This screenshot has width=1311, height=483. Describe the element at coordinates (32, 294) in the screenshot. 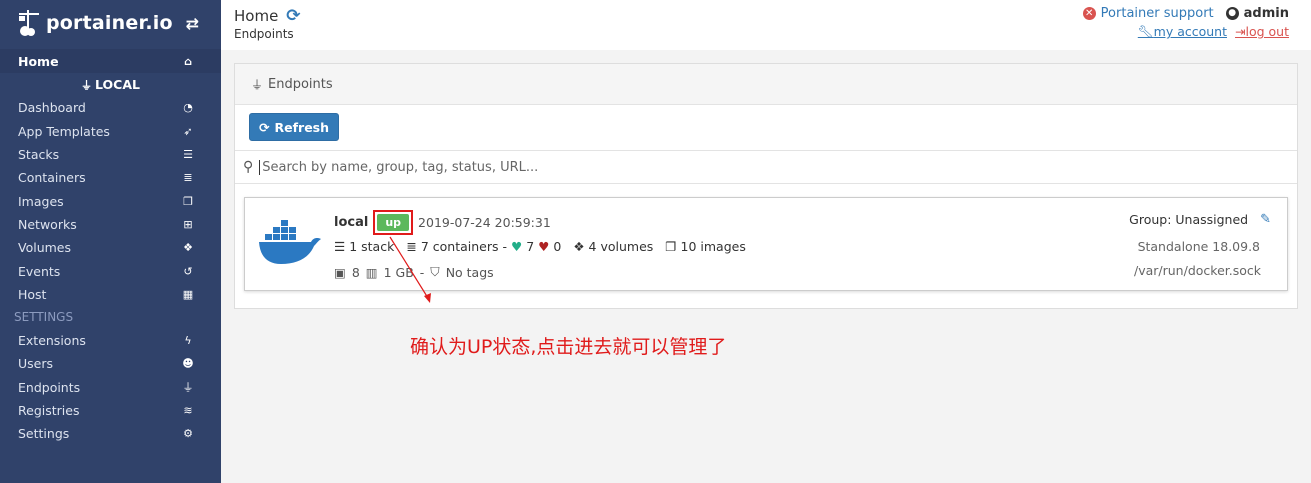

I see `sidebar-item-label: Host` at that location.